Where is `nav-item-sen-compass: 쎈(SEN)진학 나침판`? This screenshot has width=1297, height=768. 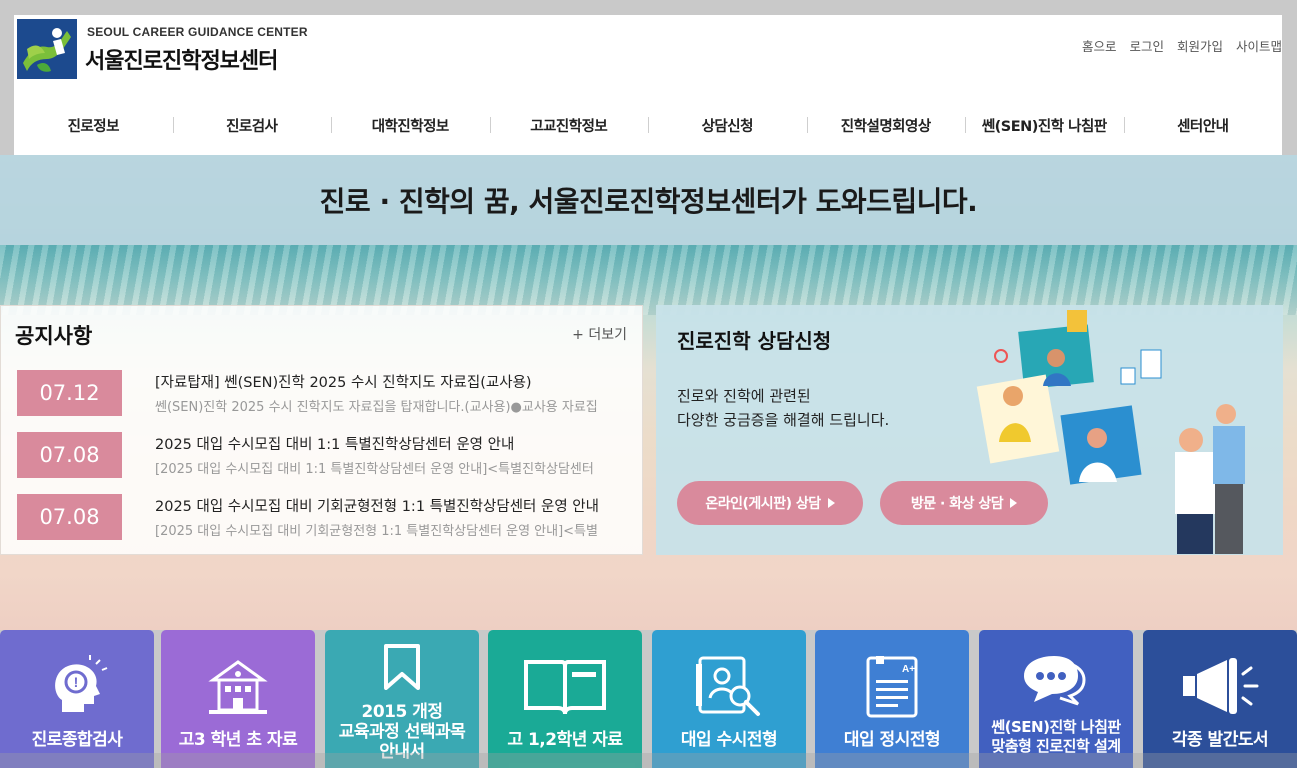 nav-item-sen-compass: 쎈(SEN)진학 나침판 is located at coordinates (1044, 125).